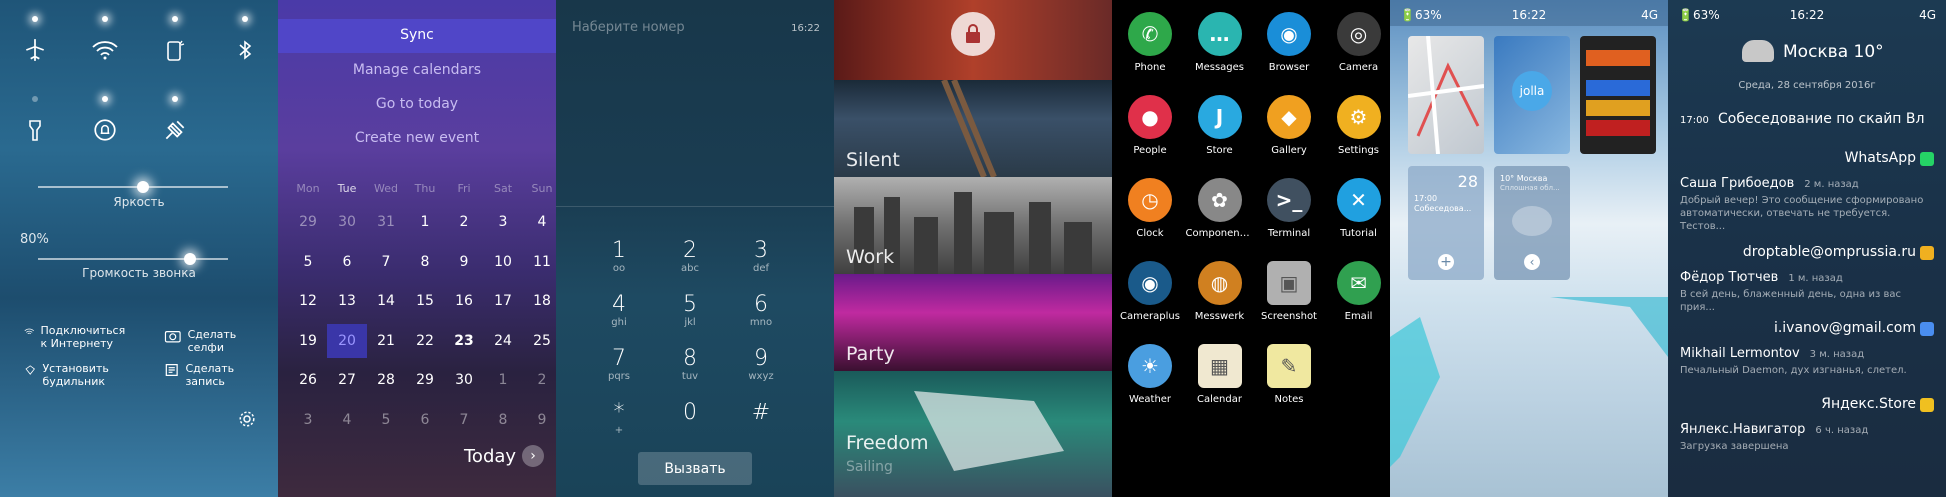 The height and width of the screenshot is (497, 1946). Describe the element at coordinates (1446, 95) in the screenshot. I see `cover-navigator` at that location.